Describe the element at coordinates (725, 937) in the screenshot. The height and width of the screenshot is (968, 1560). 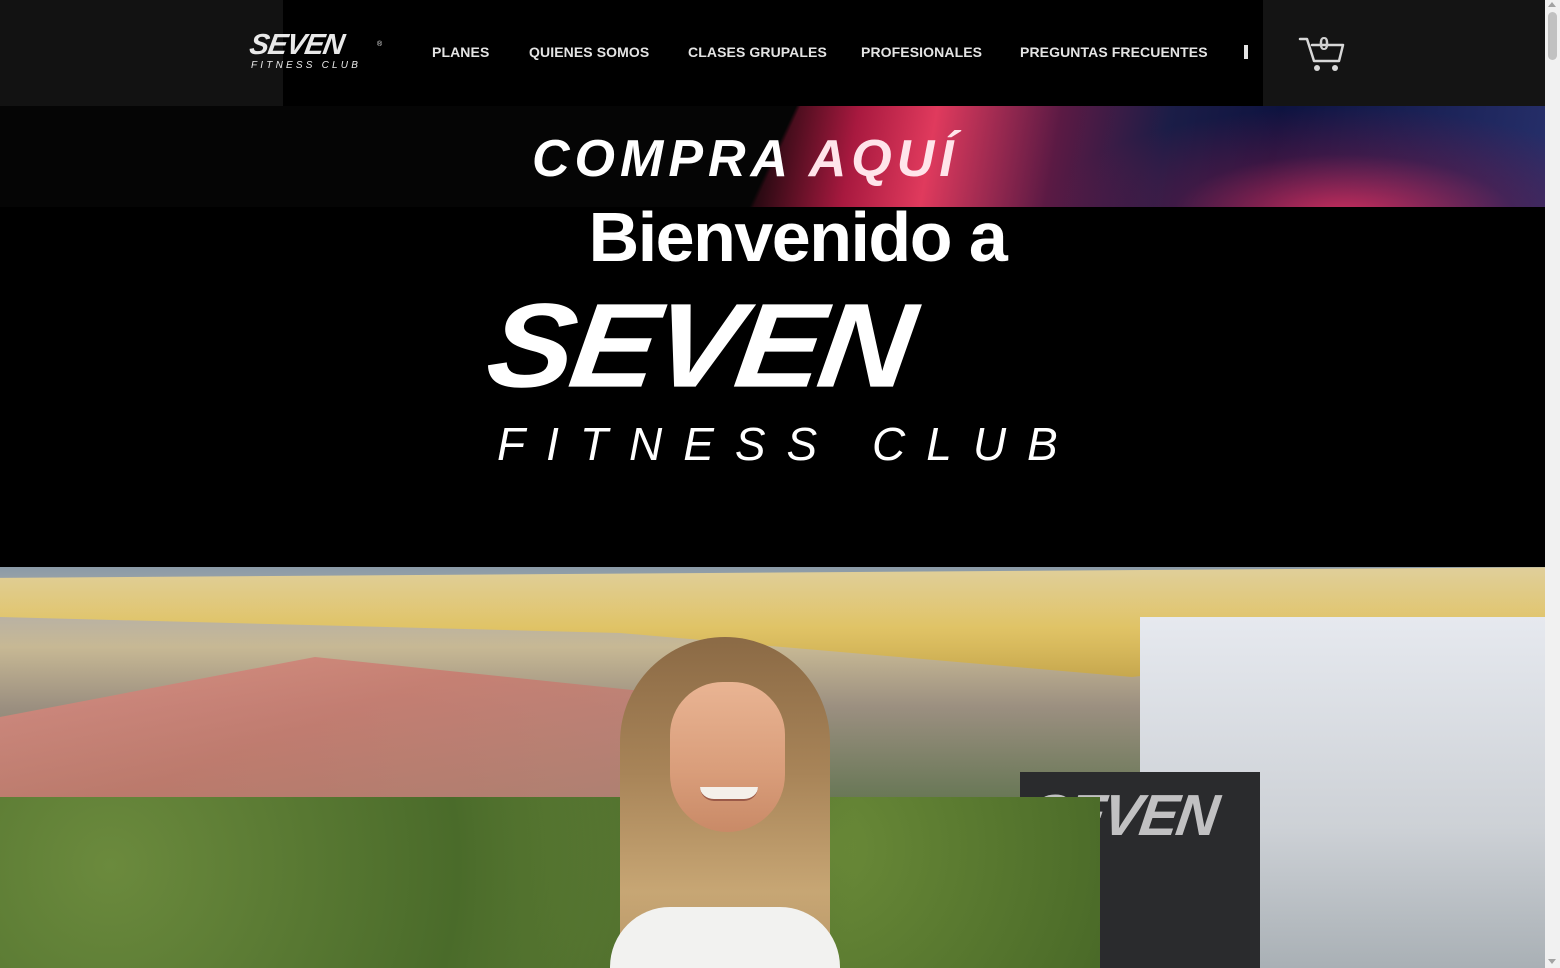
I see `person-shirt` at that location.